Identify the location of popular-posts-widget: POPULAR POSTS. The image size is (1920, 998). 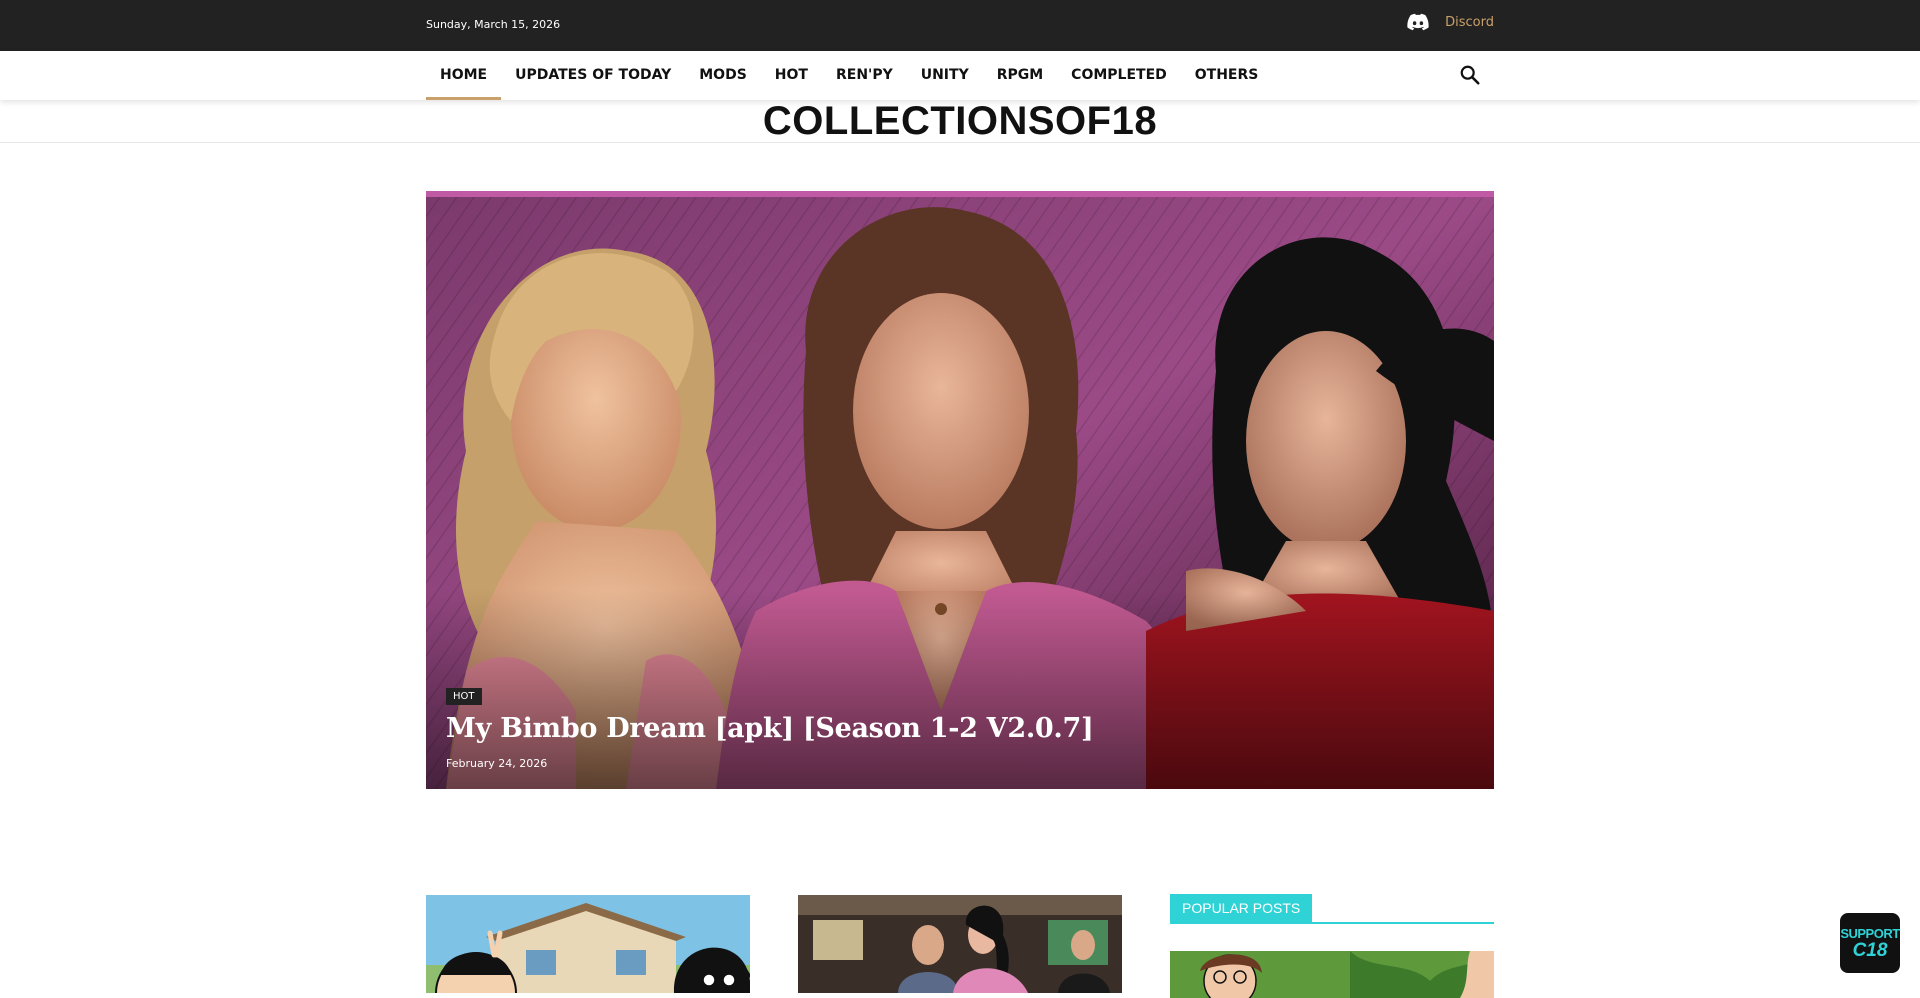
(1332, 946).